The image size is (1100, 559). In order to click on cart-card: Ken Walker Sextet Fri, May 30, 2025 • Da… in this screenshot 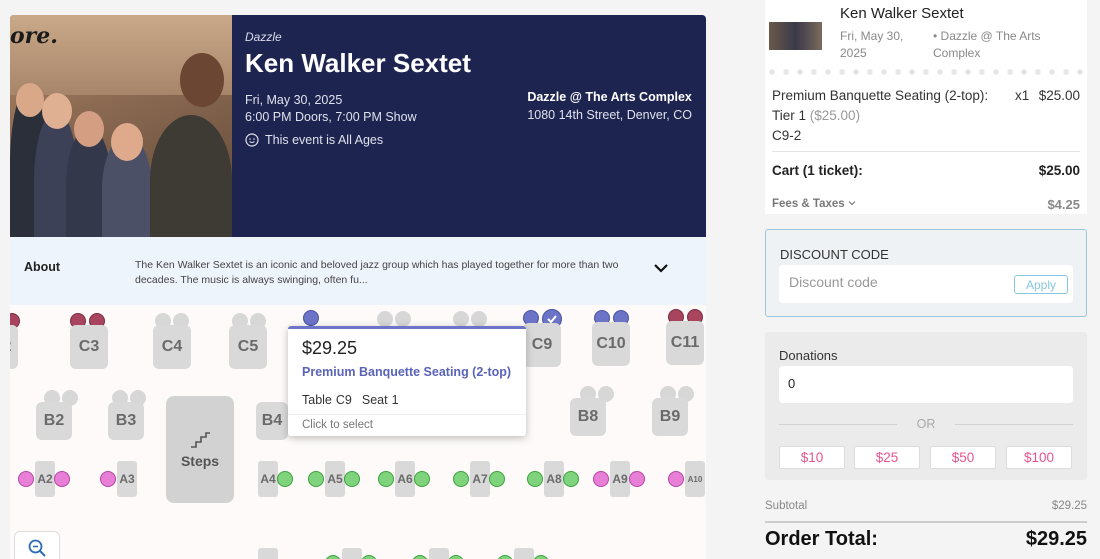, I will do `click(926, 107)`.